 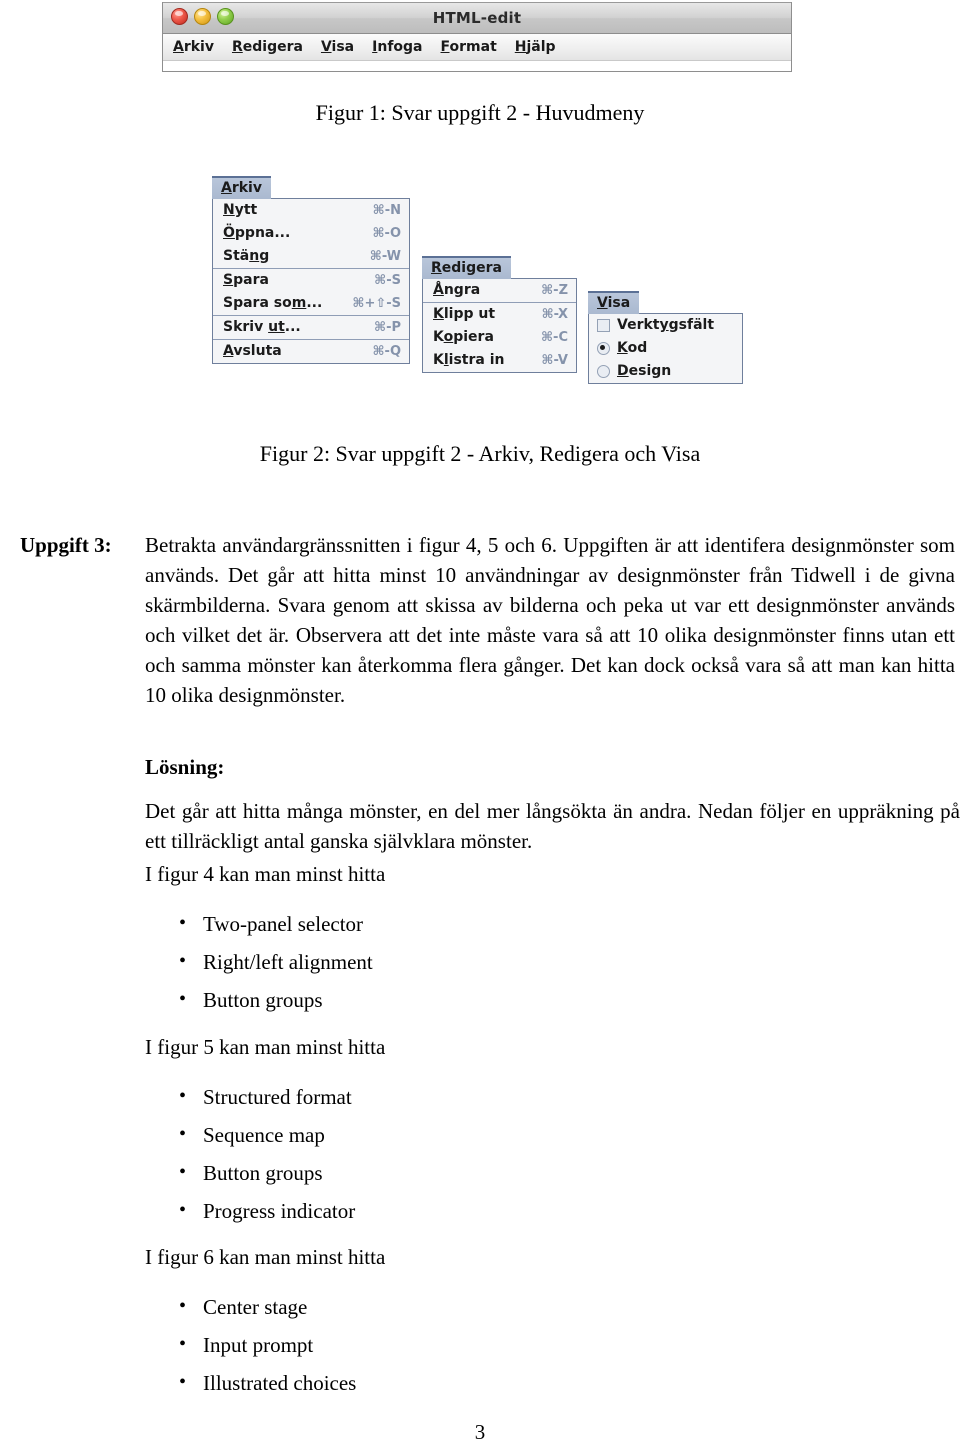 I want to click on menu-redigera-group-1: Ångra ⌘-Z, so click(x=499, y=290).